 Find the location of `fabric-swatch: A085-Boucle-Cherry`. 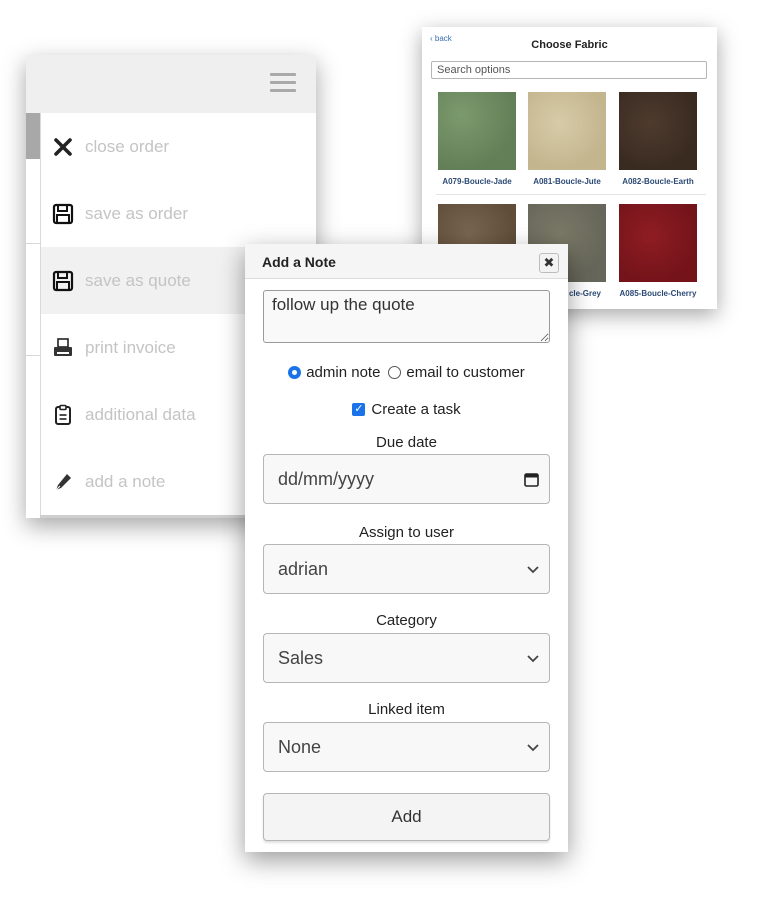

fabric-swatch: A085-Boucle-Cherry is located at coordinates (658, 251).